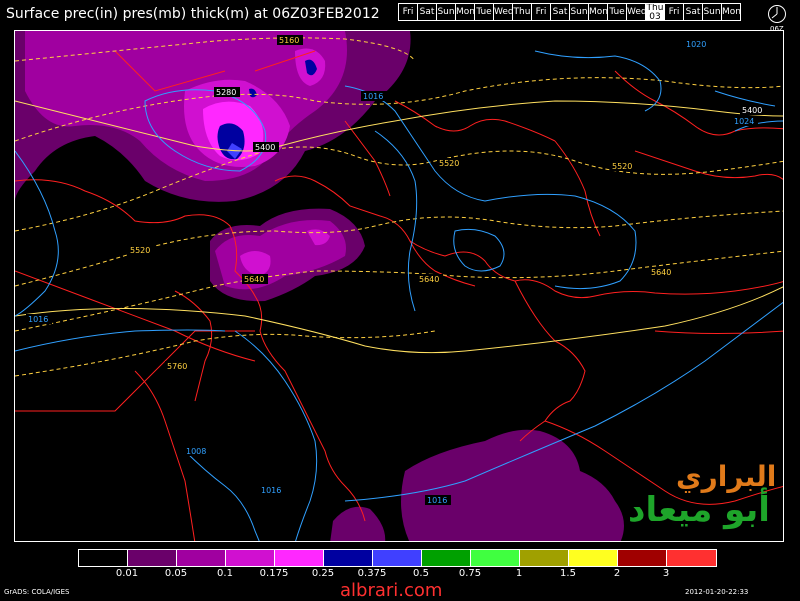 The width and height of the screenshot is (800, 601). I want to click on label-5520-c: 5520, so click(141, 250).